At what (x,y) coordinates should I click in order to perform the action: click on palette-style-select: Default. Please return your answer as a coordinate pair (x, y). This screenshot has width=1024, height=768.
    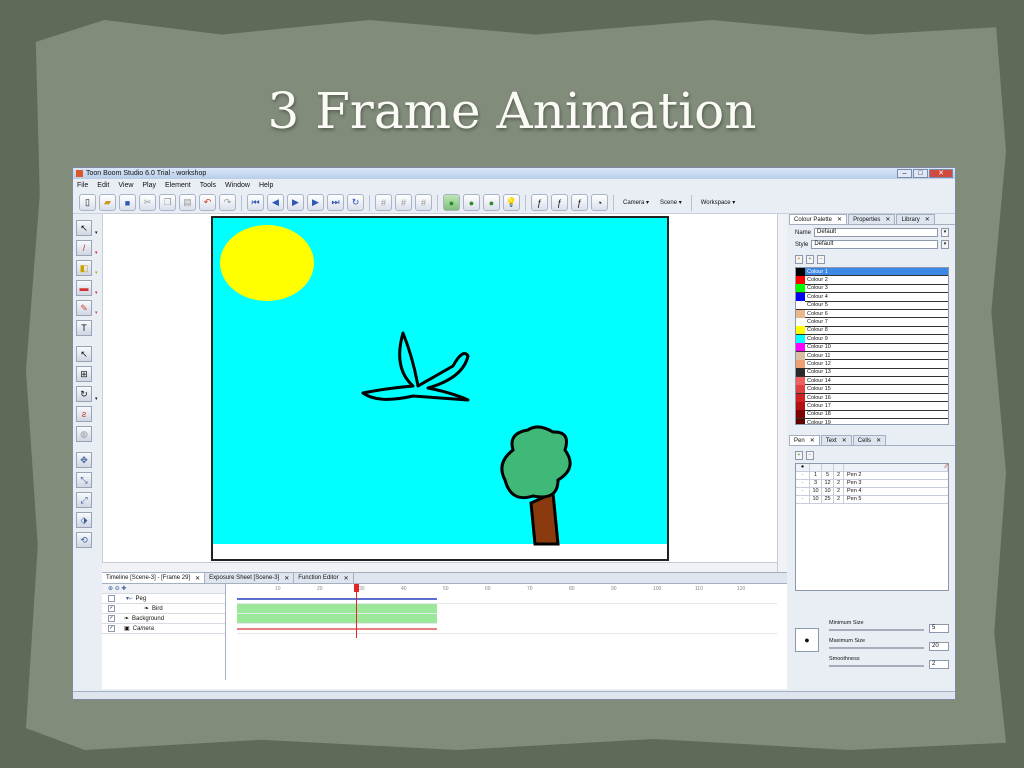
    Looking at the image, I should click on (874, 244).